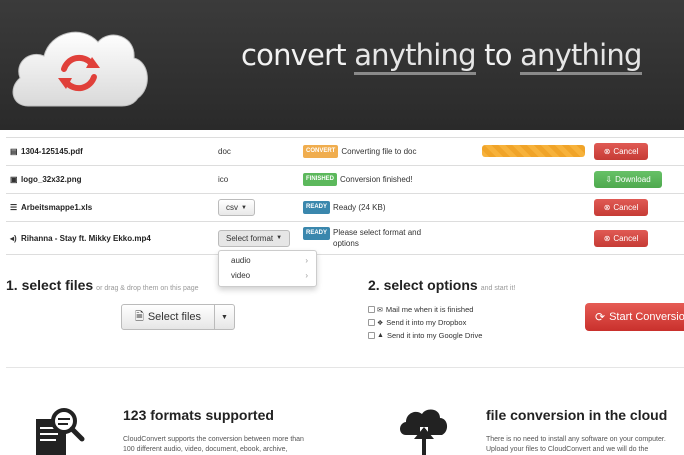  Describe the element at coordinates (320, 179) in the screenshot. I see `status-badge: FINISHED` at that location.